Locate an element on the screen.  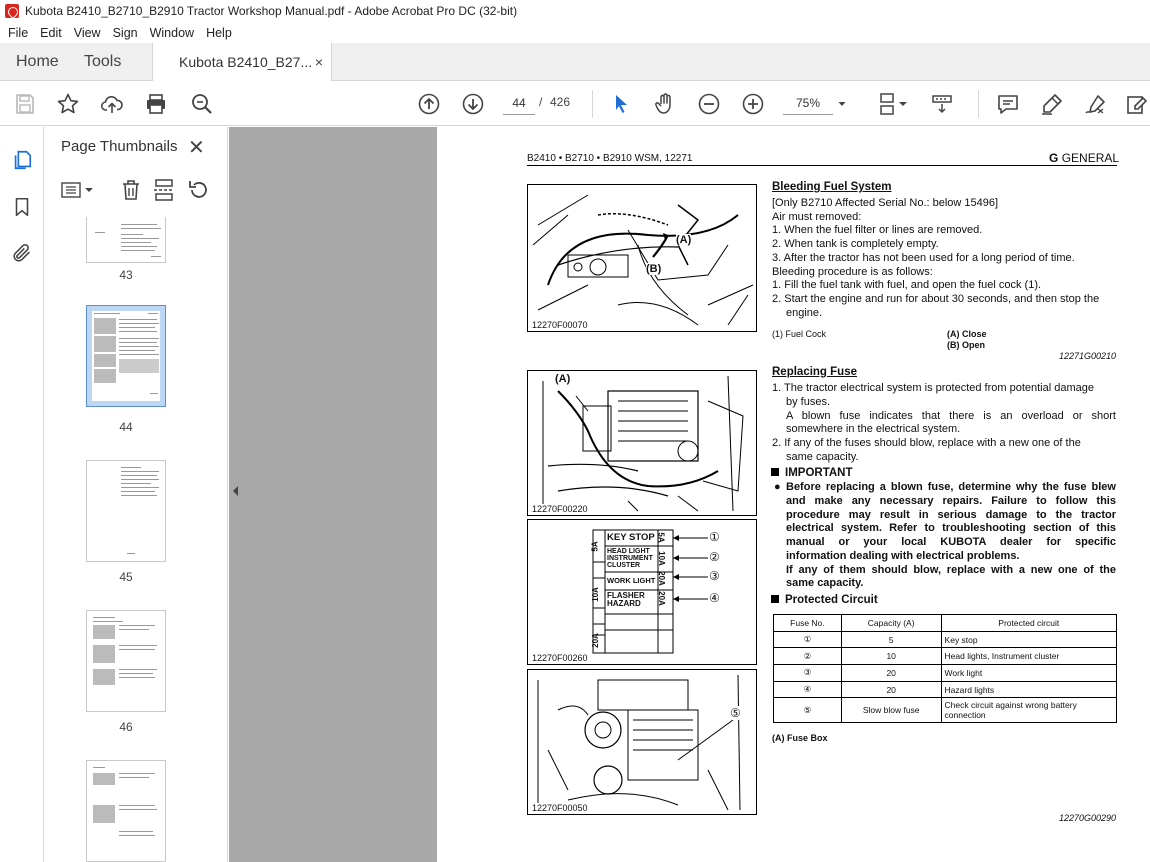
navigation-rail is located at coordinates (22, 494).